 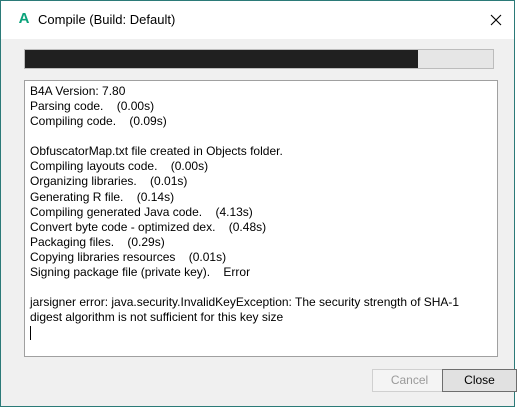 What do you see at coordinates (257, 20) in the screenshot?
I see `title-bar: A Compile (Build: Default)` at bounding box center [257, 20].